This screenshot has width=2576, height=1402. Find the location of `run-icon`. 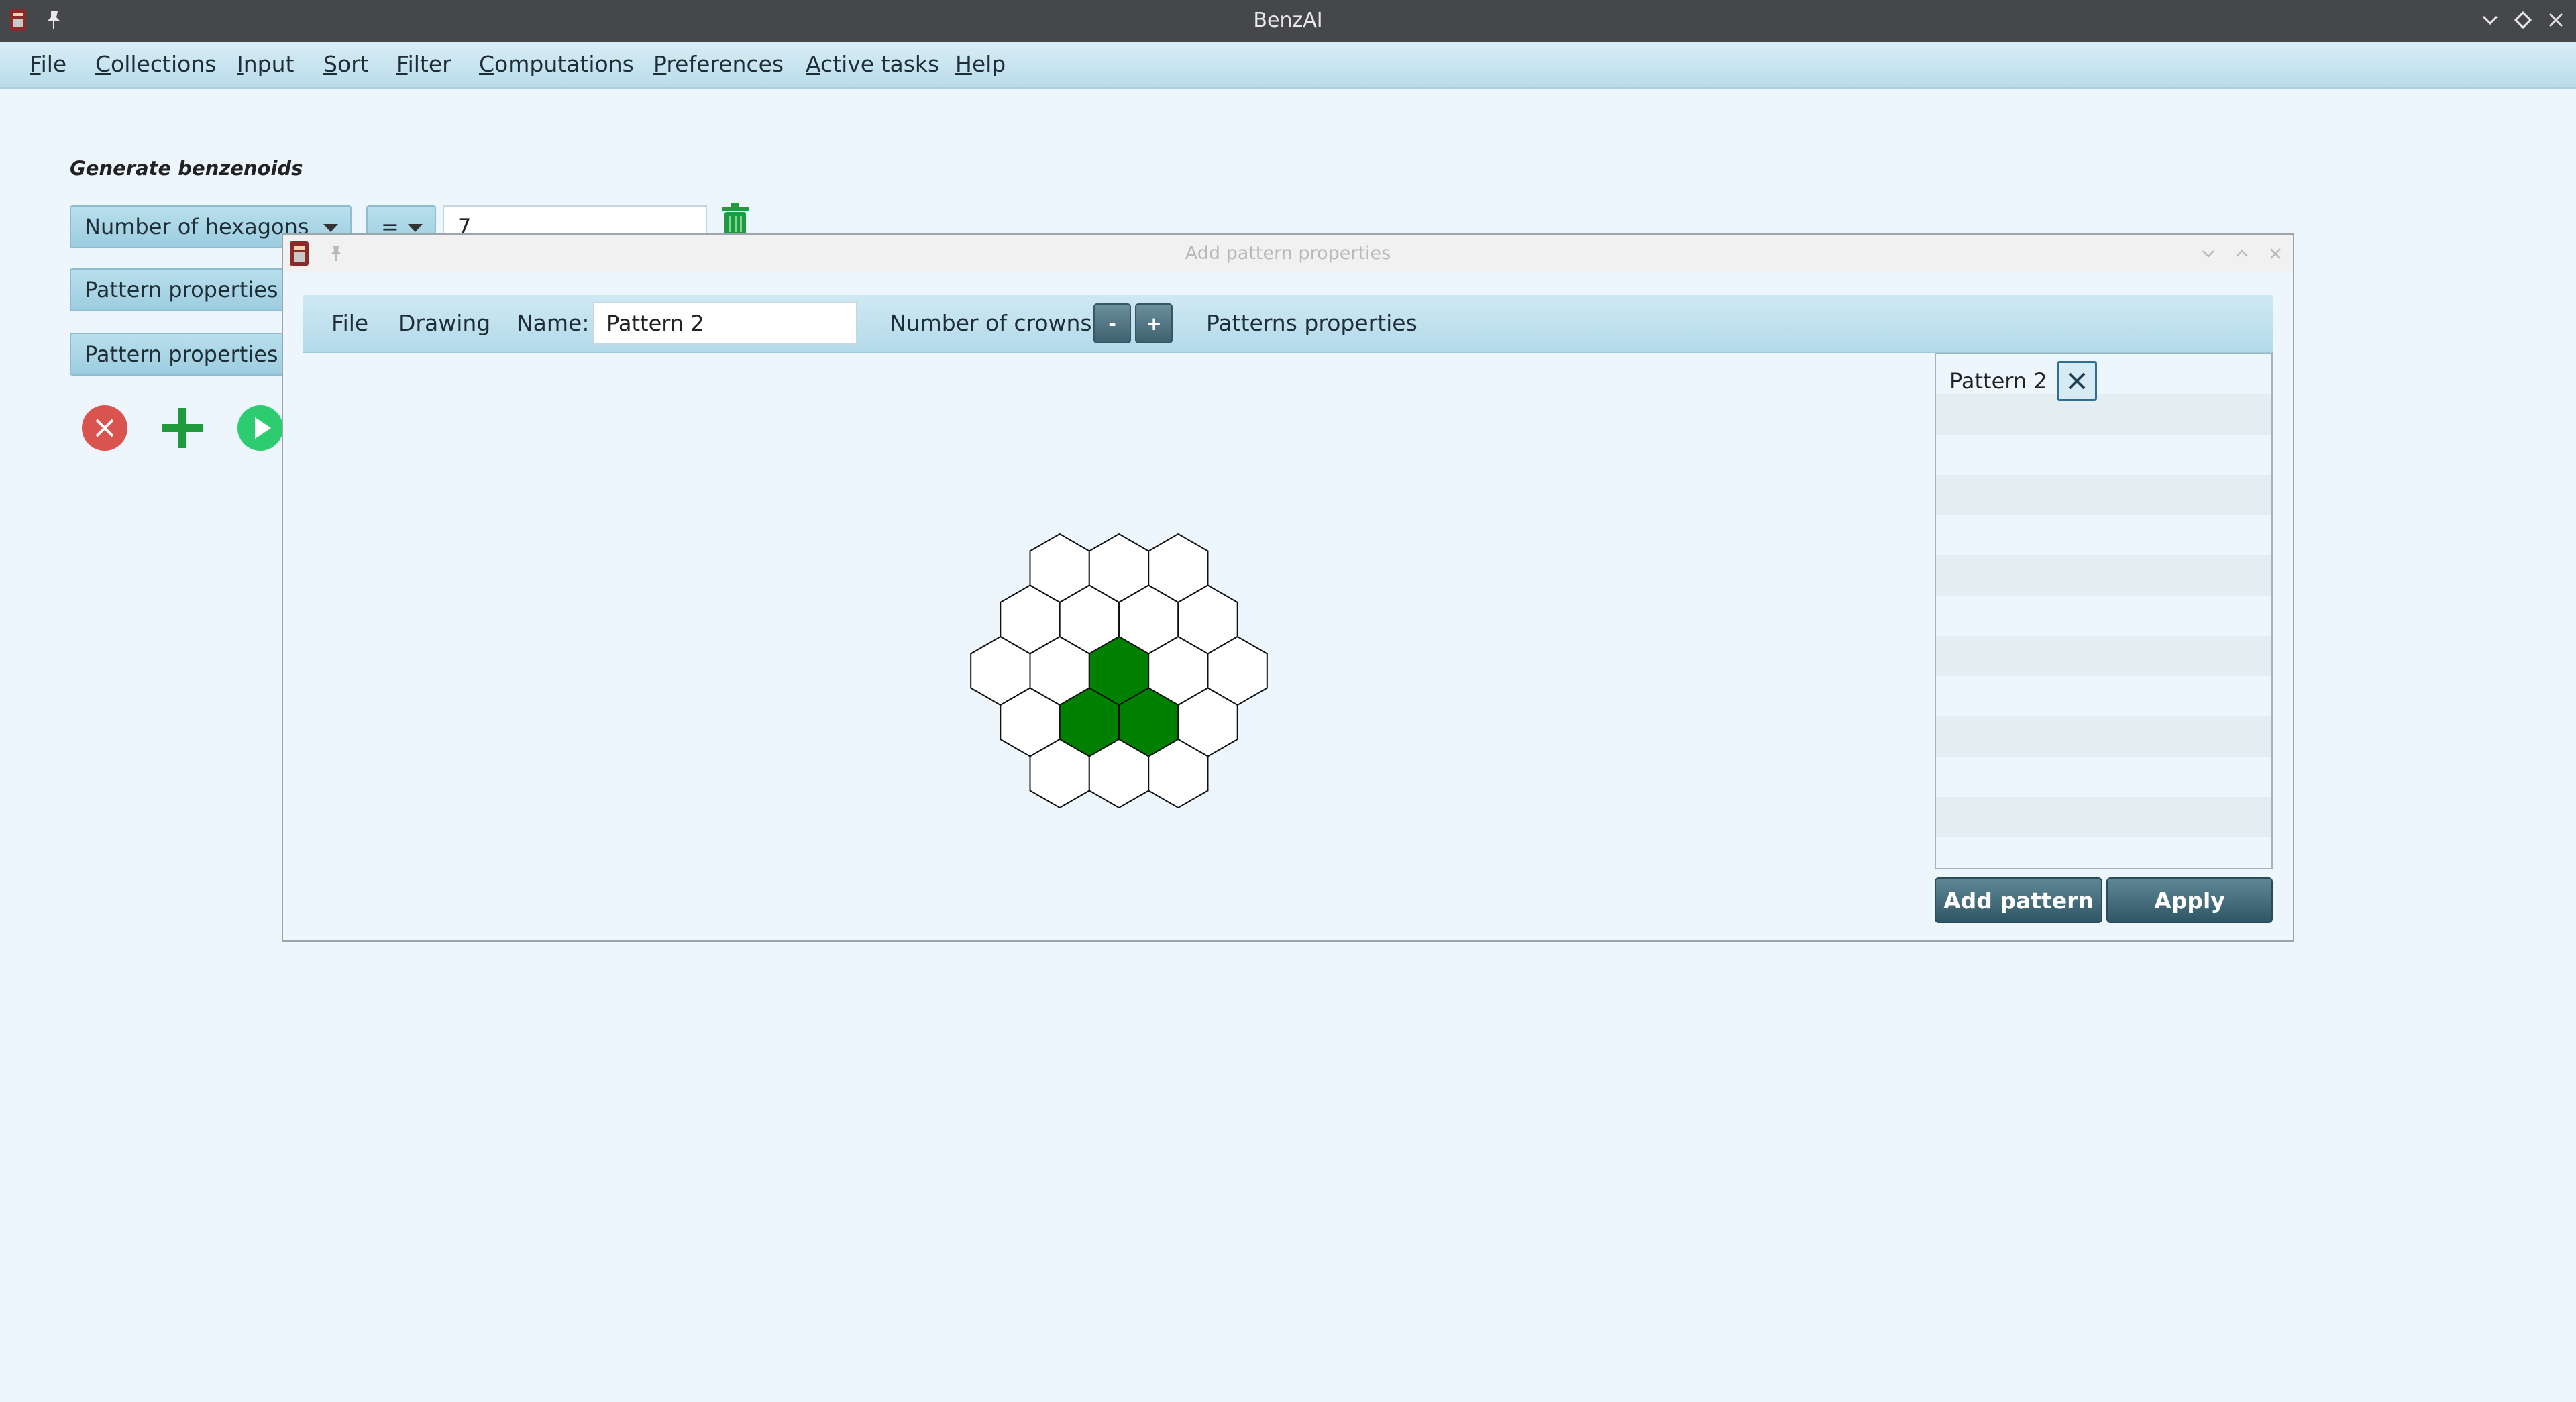

run-icon is located at coordinates (260, 428).